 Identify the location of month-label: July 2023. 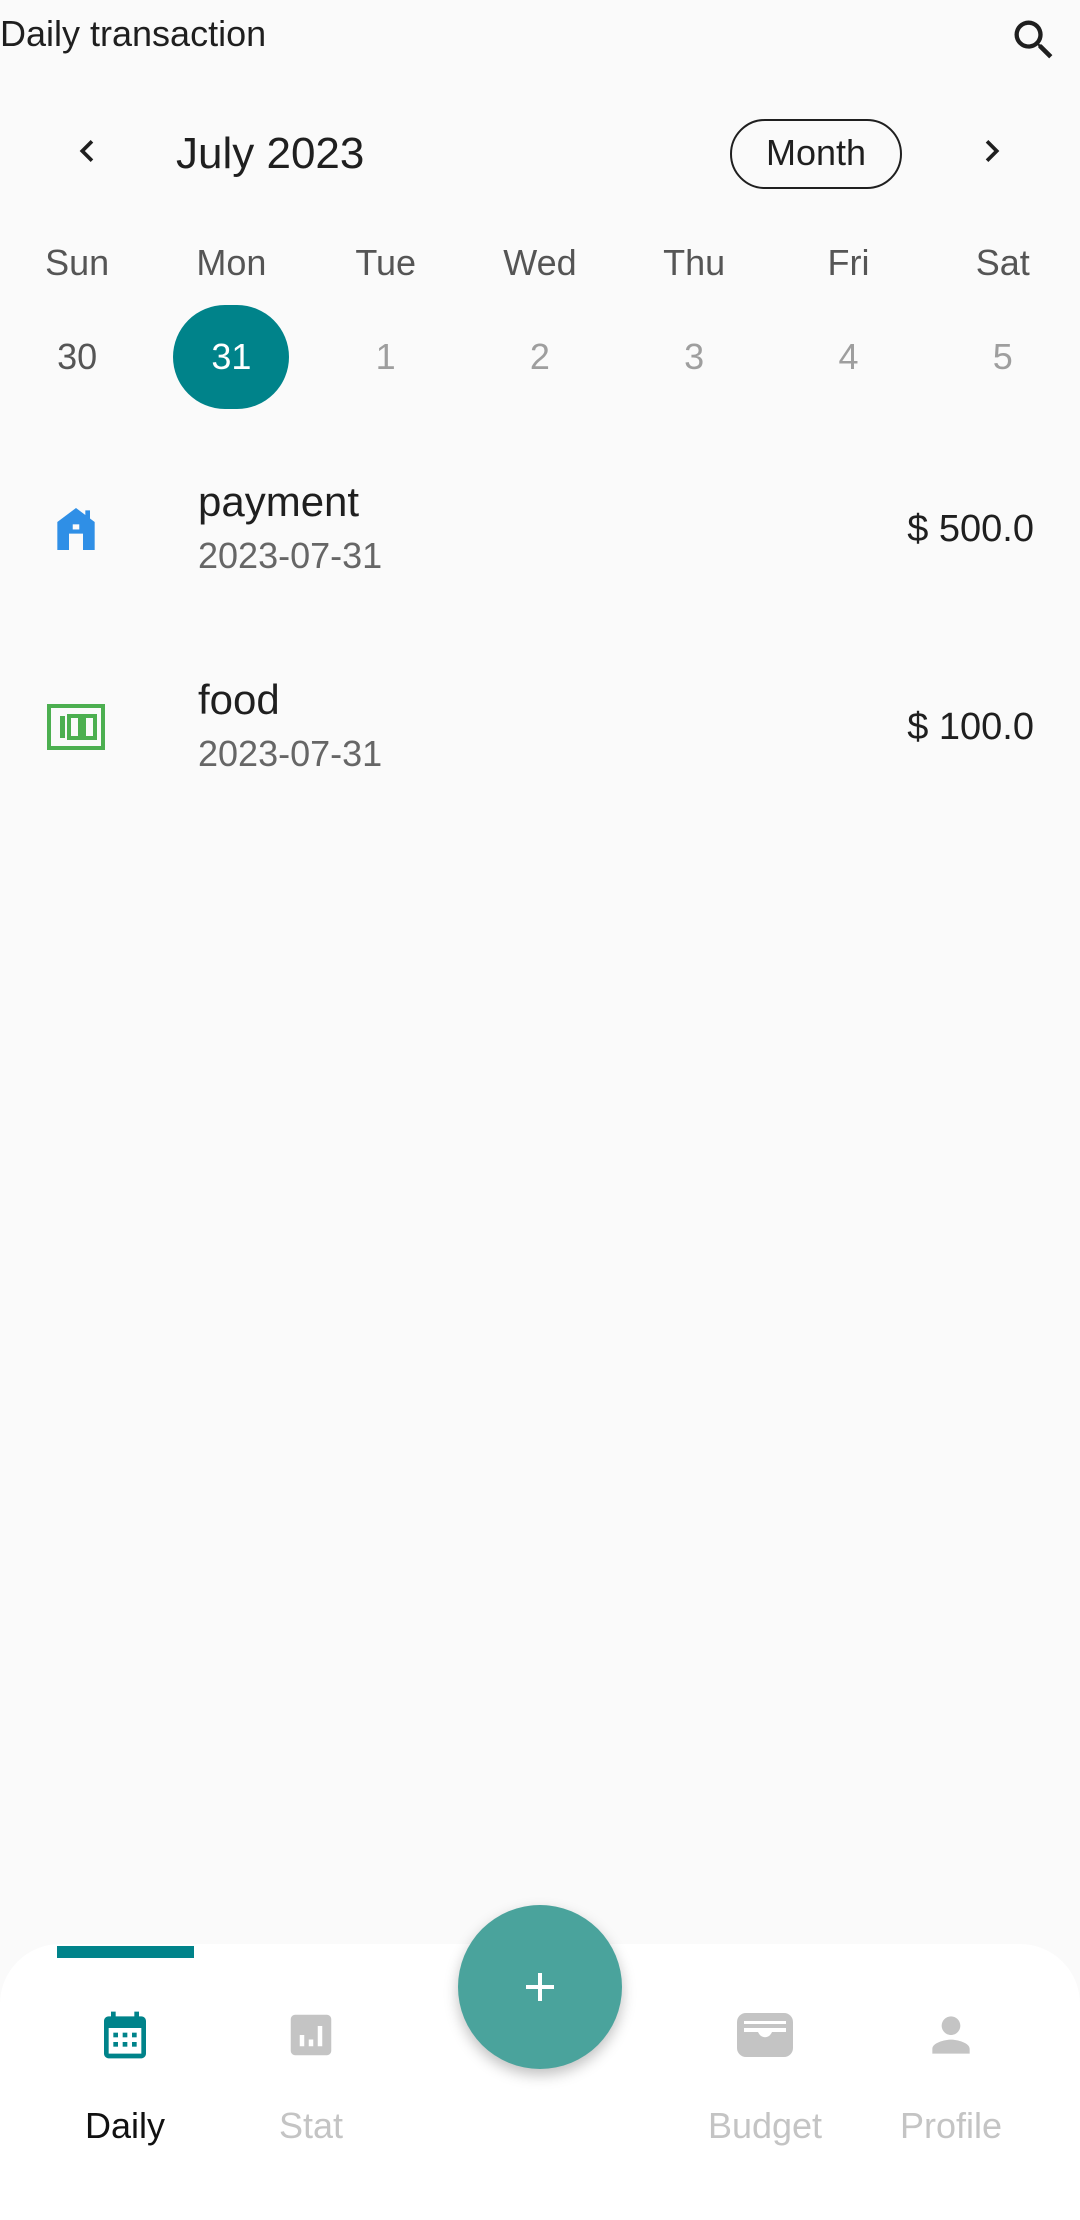
(270, 153).